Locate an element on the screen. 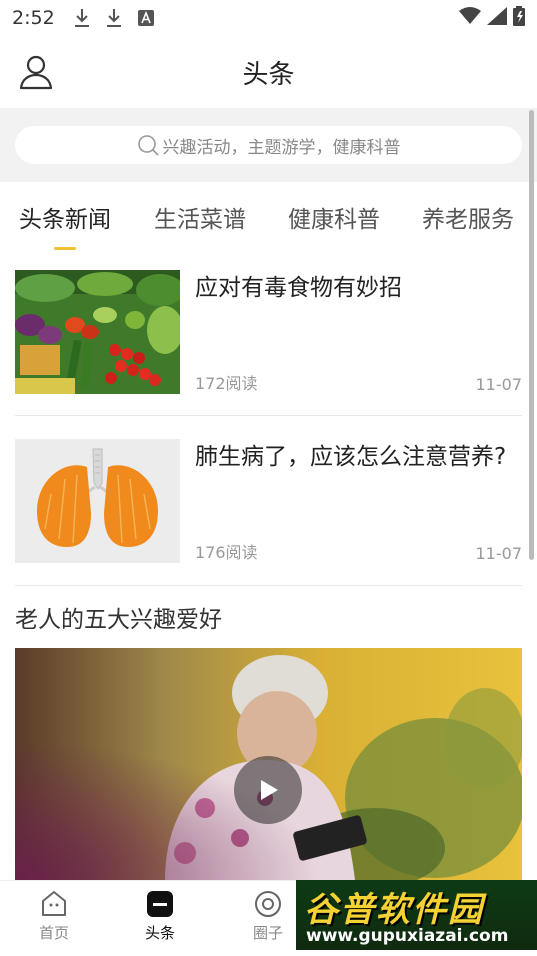 The height and width of the screenshot is (956, 537). news-icon is located at coordinates (160, 904).